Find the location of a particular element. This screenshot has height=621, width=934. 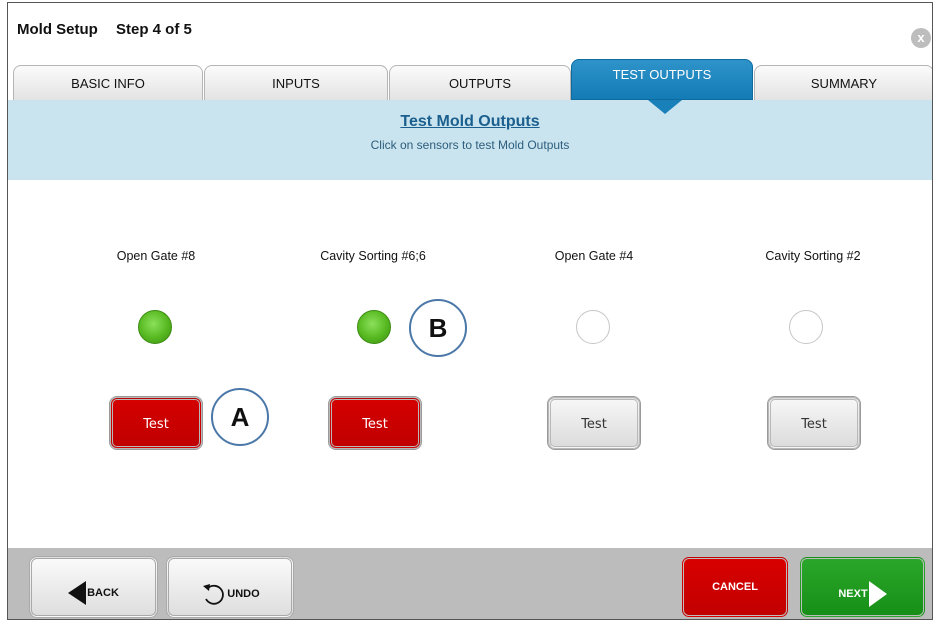

back-label: BACK is located at coordinates (103, 593).